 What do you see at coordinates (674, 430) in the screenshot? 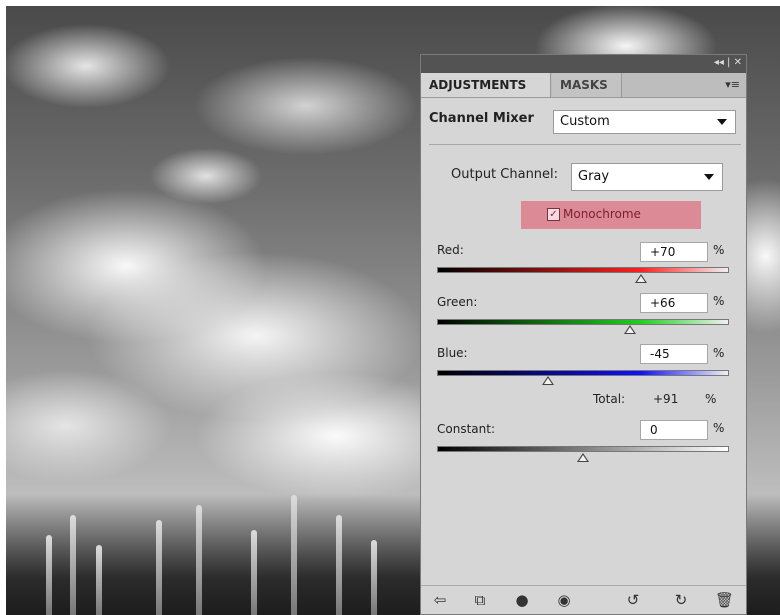
I see `constant-value-field: 0` at bounding box center [674, 430].